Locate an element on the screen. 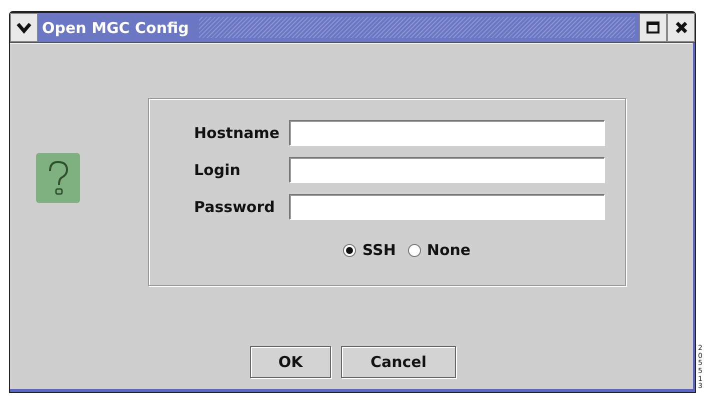 Image resolution: width=709 pixels, height=400 pixels. close-icon is located at coordinates (681, 27).